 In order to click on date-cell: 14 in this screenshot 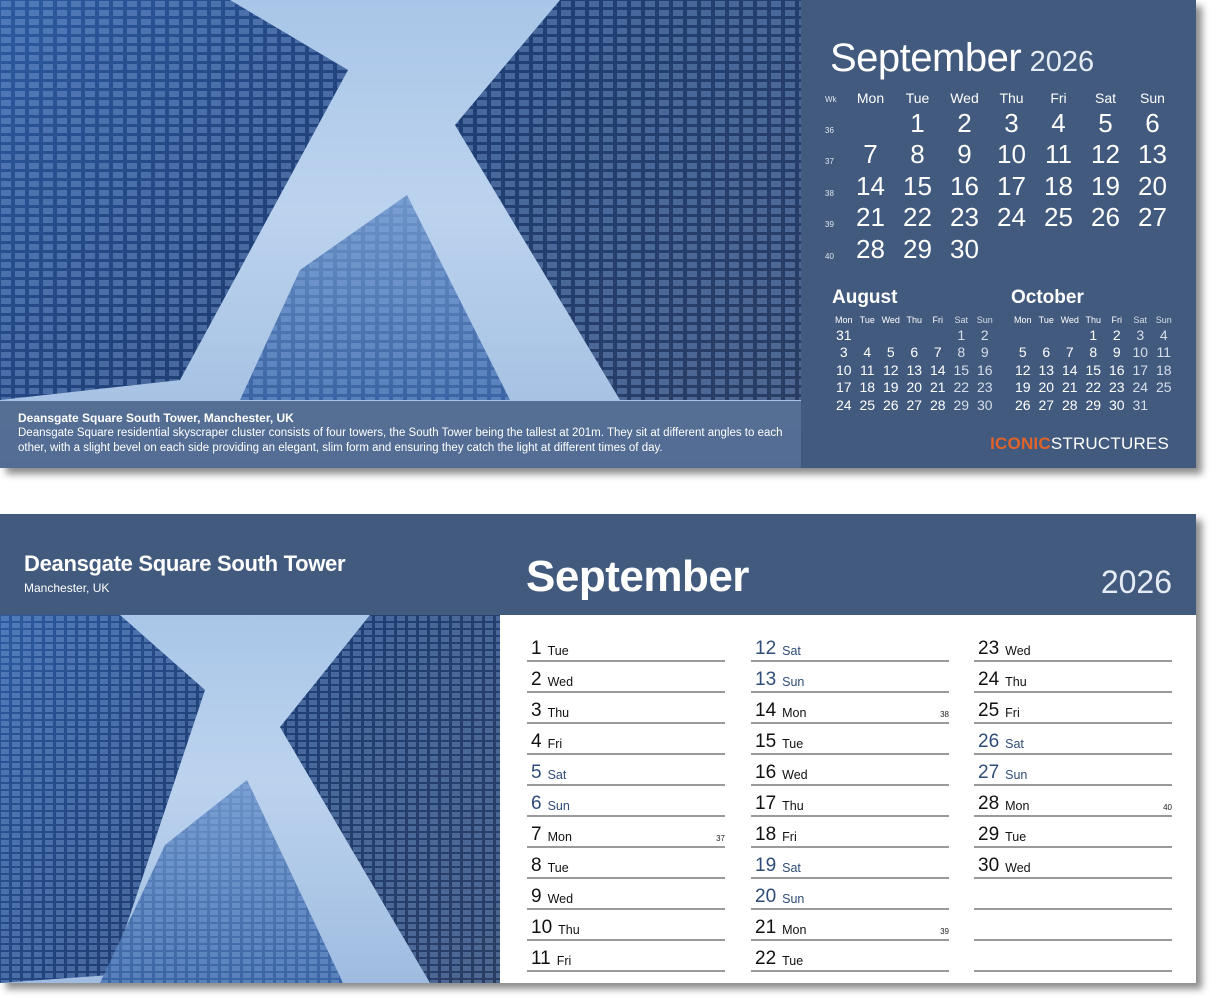, I will do `click(1069, 369)`.